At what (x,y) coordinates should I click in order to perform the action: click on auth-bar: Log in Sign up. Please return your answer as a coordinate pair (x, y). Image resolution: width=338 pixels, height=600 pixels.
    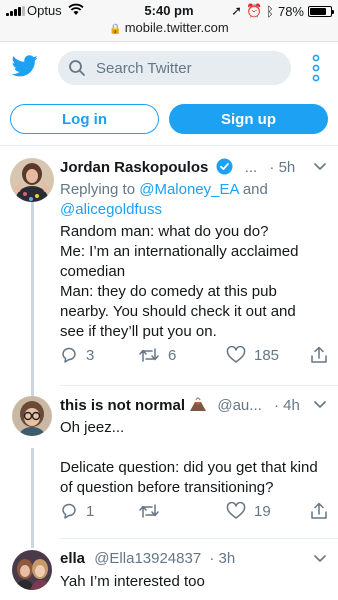
    Looking at the image, I should click on (169, 120).